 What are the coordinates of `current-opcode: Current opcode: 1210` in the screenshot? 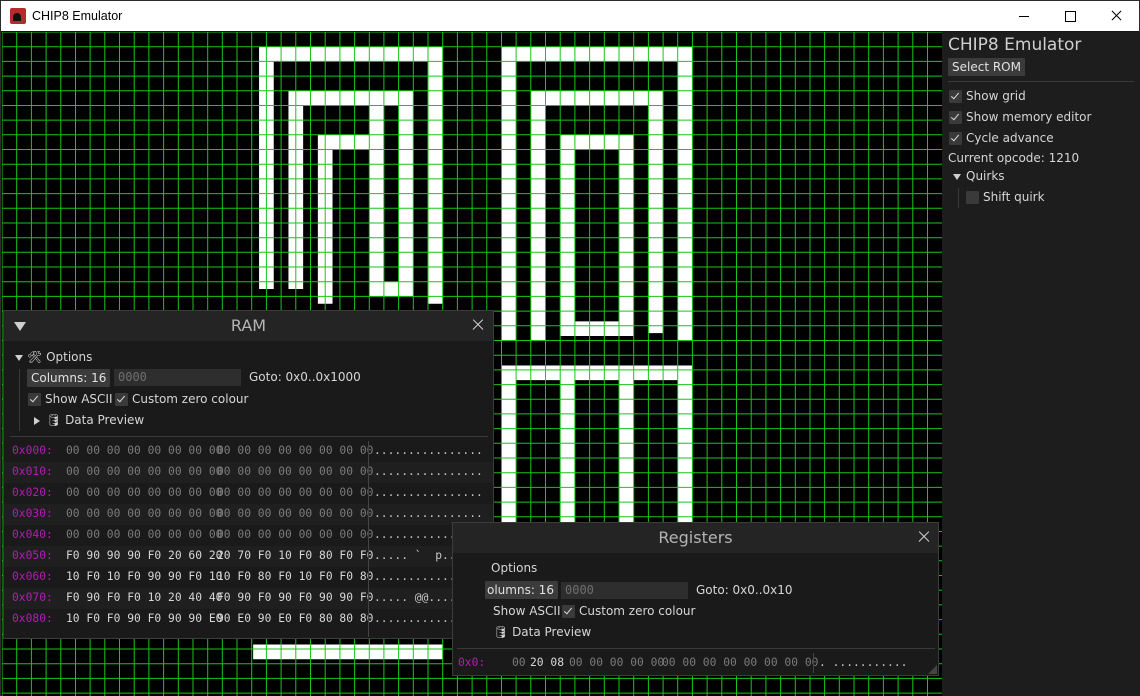 It's located at (1014, 158).